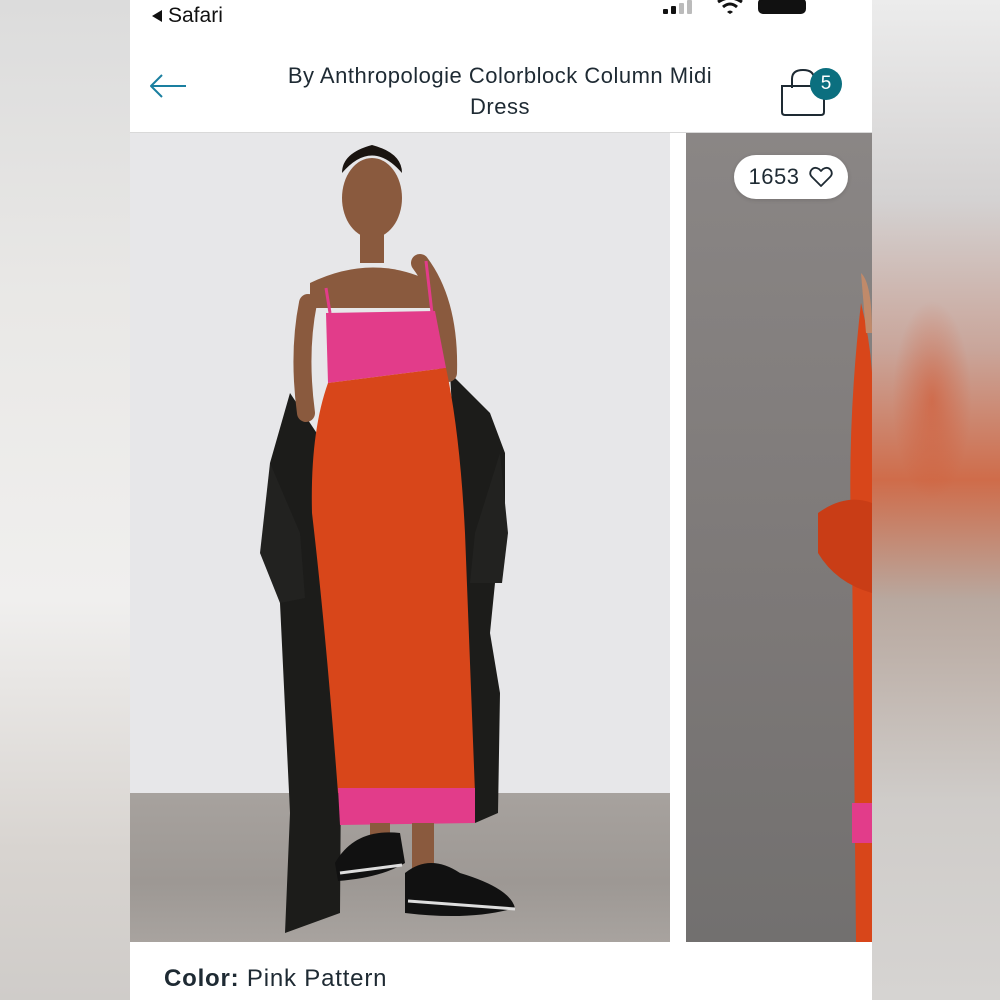 The image size is (1000, 1000). What do you see at coordinates (202, 978) in the screenshot?
I see `color-label: Color:` at bounding box center [202, 978].